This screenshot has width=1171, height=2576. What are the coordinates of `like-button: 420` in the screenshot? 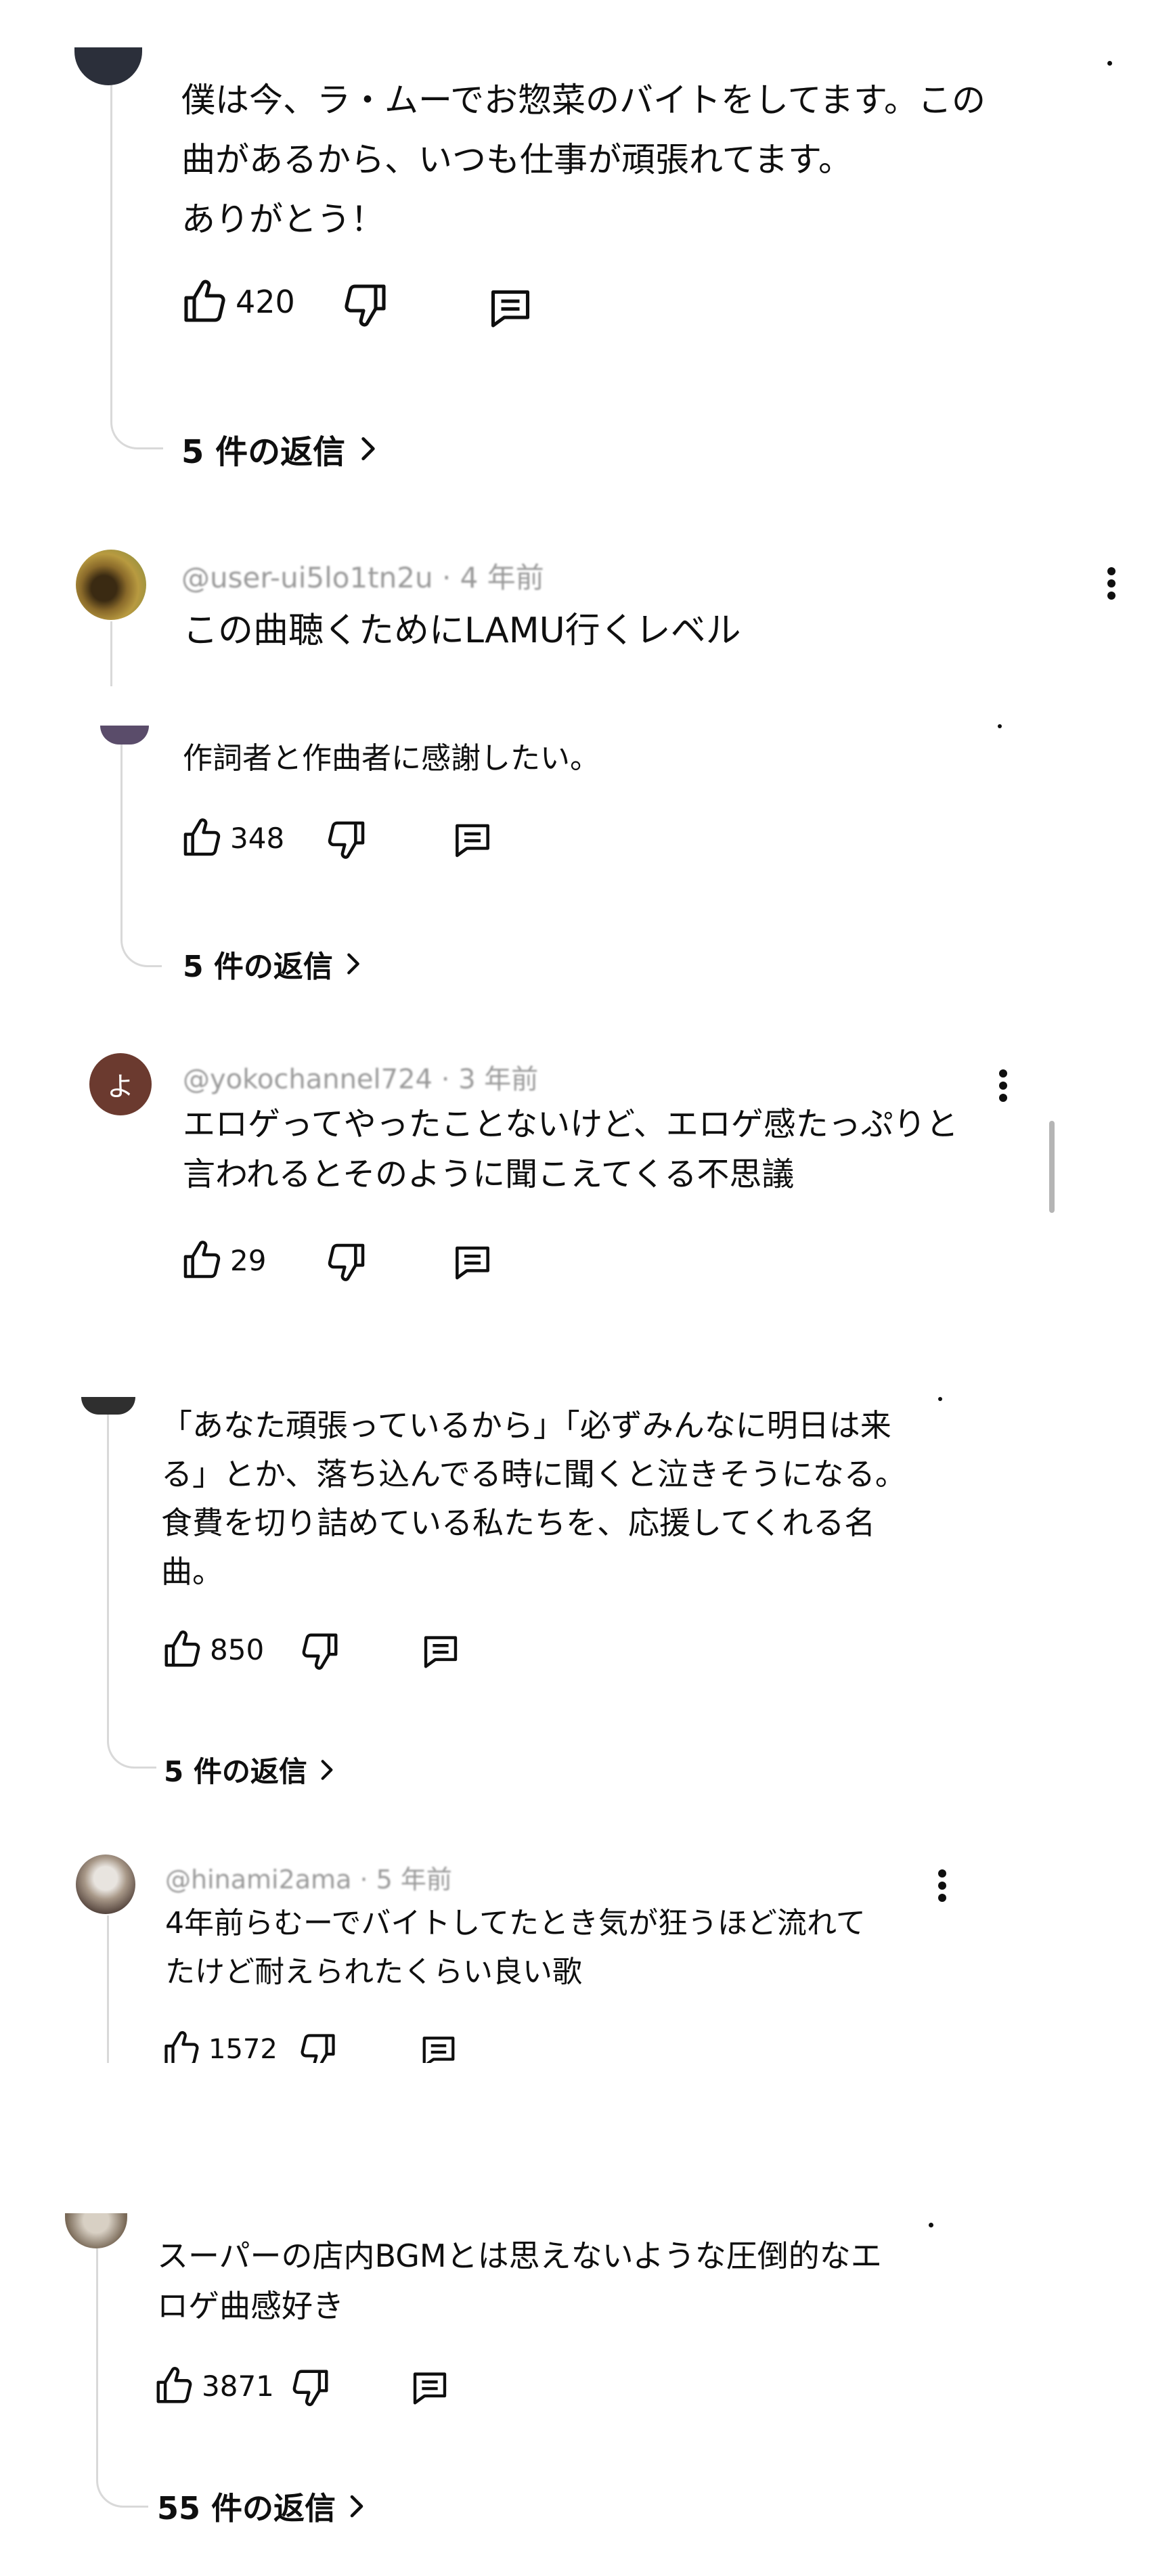 It's located at (237, 301).